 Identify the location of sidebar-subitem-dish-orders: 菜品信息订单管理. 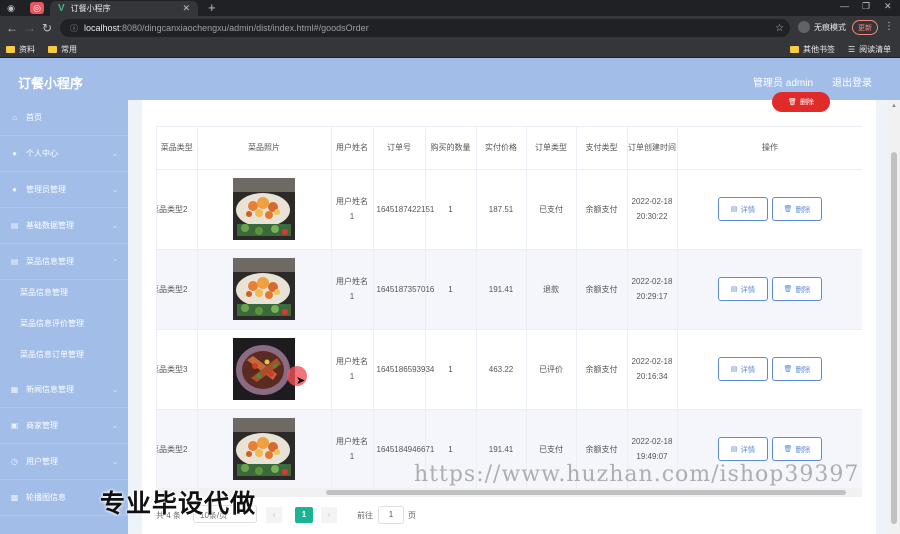
(64, 354).